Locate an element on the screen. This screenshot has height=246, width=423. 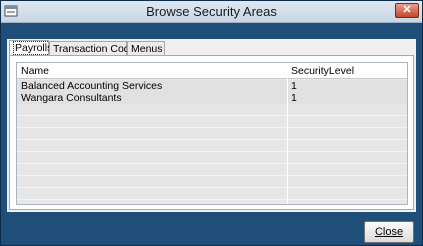
column-header-name: Name is located at coordinates (35, 71).